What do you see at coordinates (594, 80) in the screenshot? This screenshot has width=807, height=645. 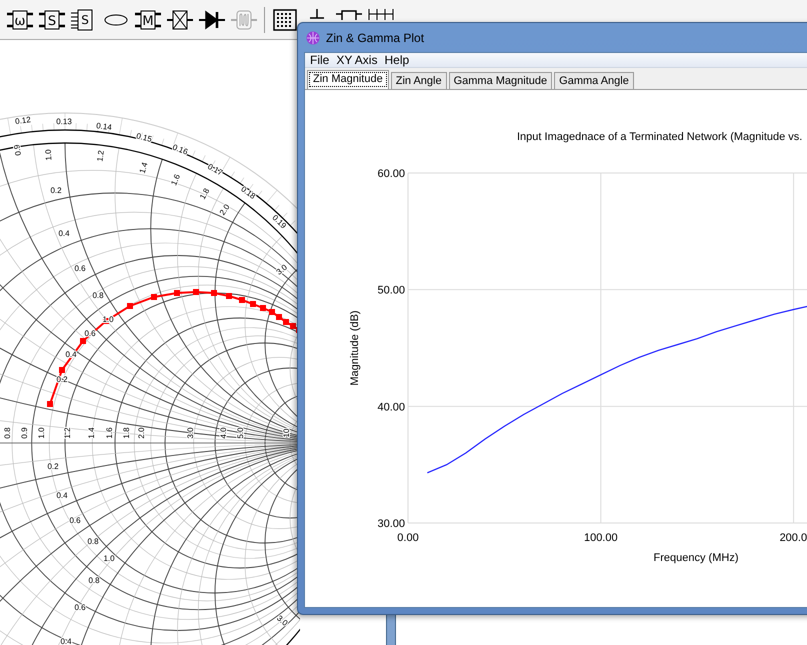 I see `tab: Gamma Angle` at bounding box center [594, 80].